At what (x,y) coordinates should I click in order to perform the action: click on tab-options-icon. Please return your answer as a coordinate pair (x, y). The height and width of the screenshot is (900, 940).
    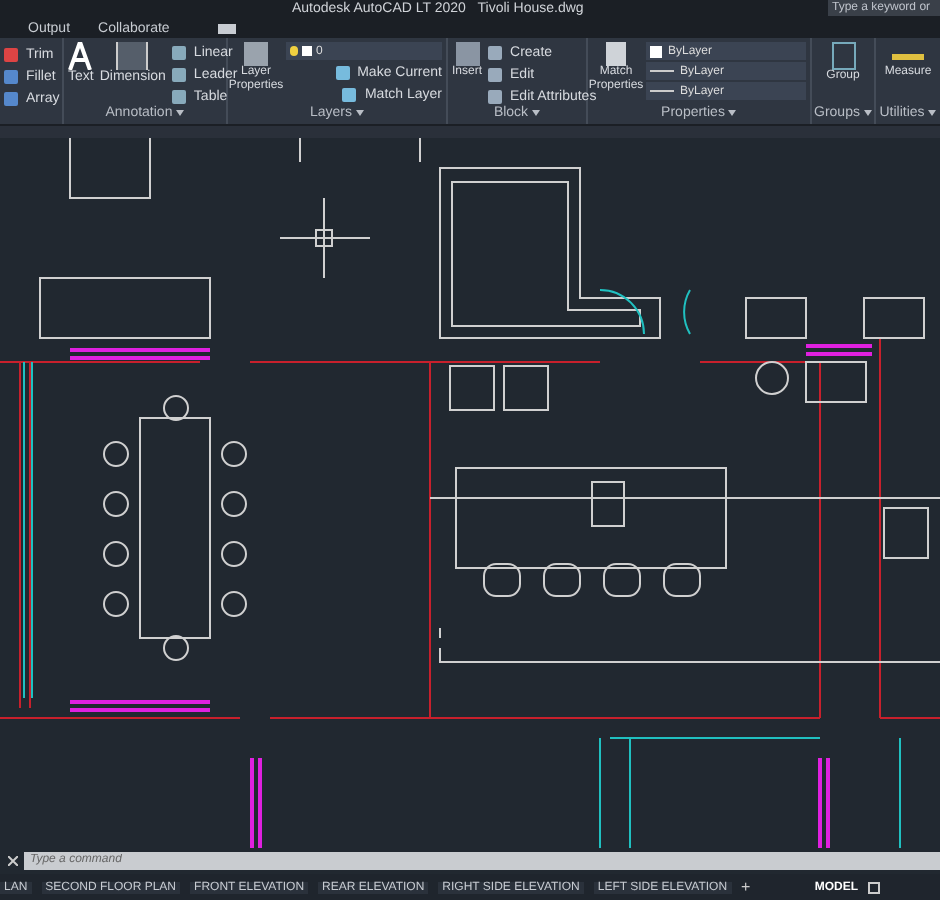
    Looking at the image, I should click on (226, 28).